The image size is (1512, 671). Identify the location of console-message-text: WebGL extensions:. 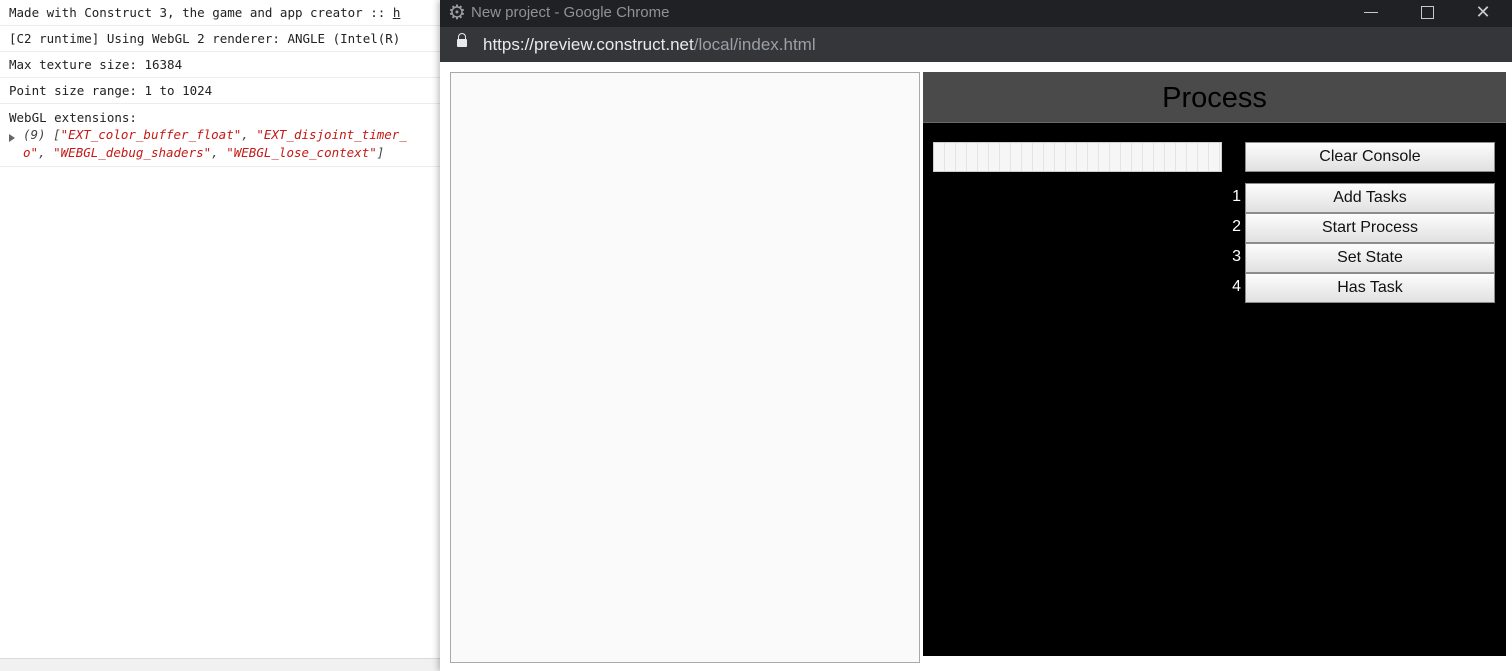
(73, 117).